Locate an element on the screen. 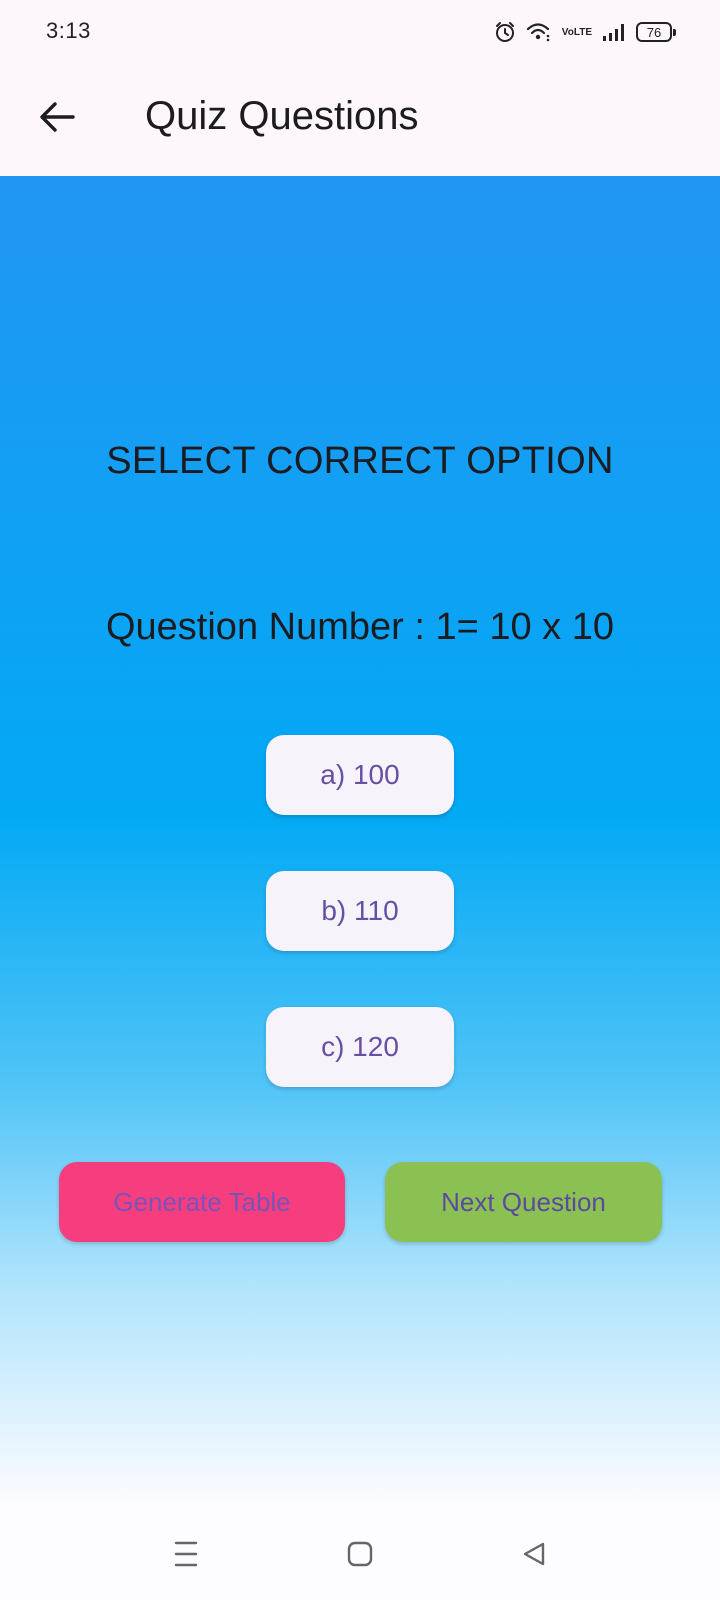 Image resolution: width=720 pixels, height=1600 pixels. alarm-icon is located at coordinates (505, 32).